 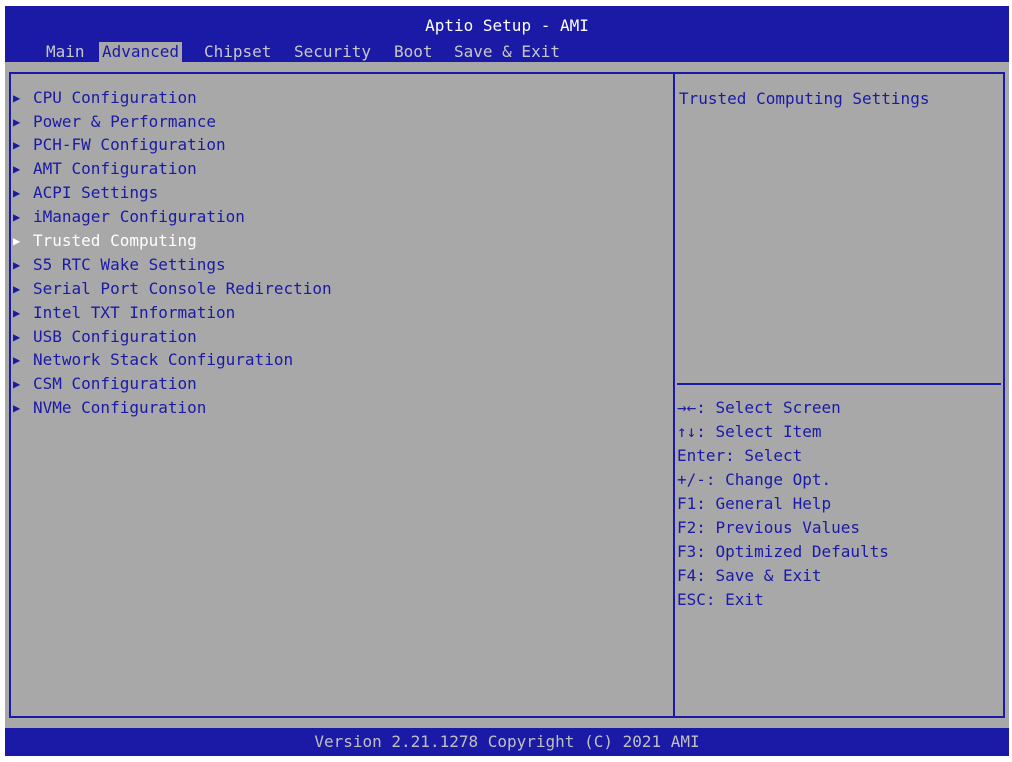 I want to click on menu-item-nvme-configuration: ▶ NVMe Configuration, so click(x=109, y=408).